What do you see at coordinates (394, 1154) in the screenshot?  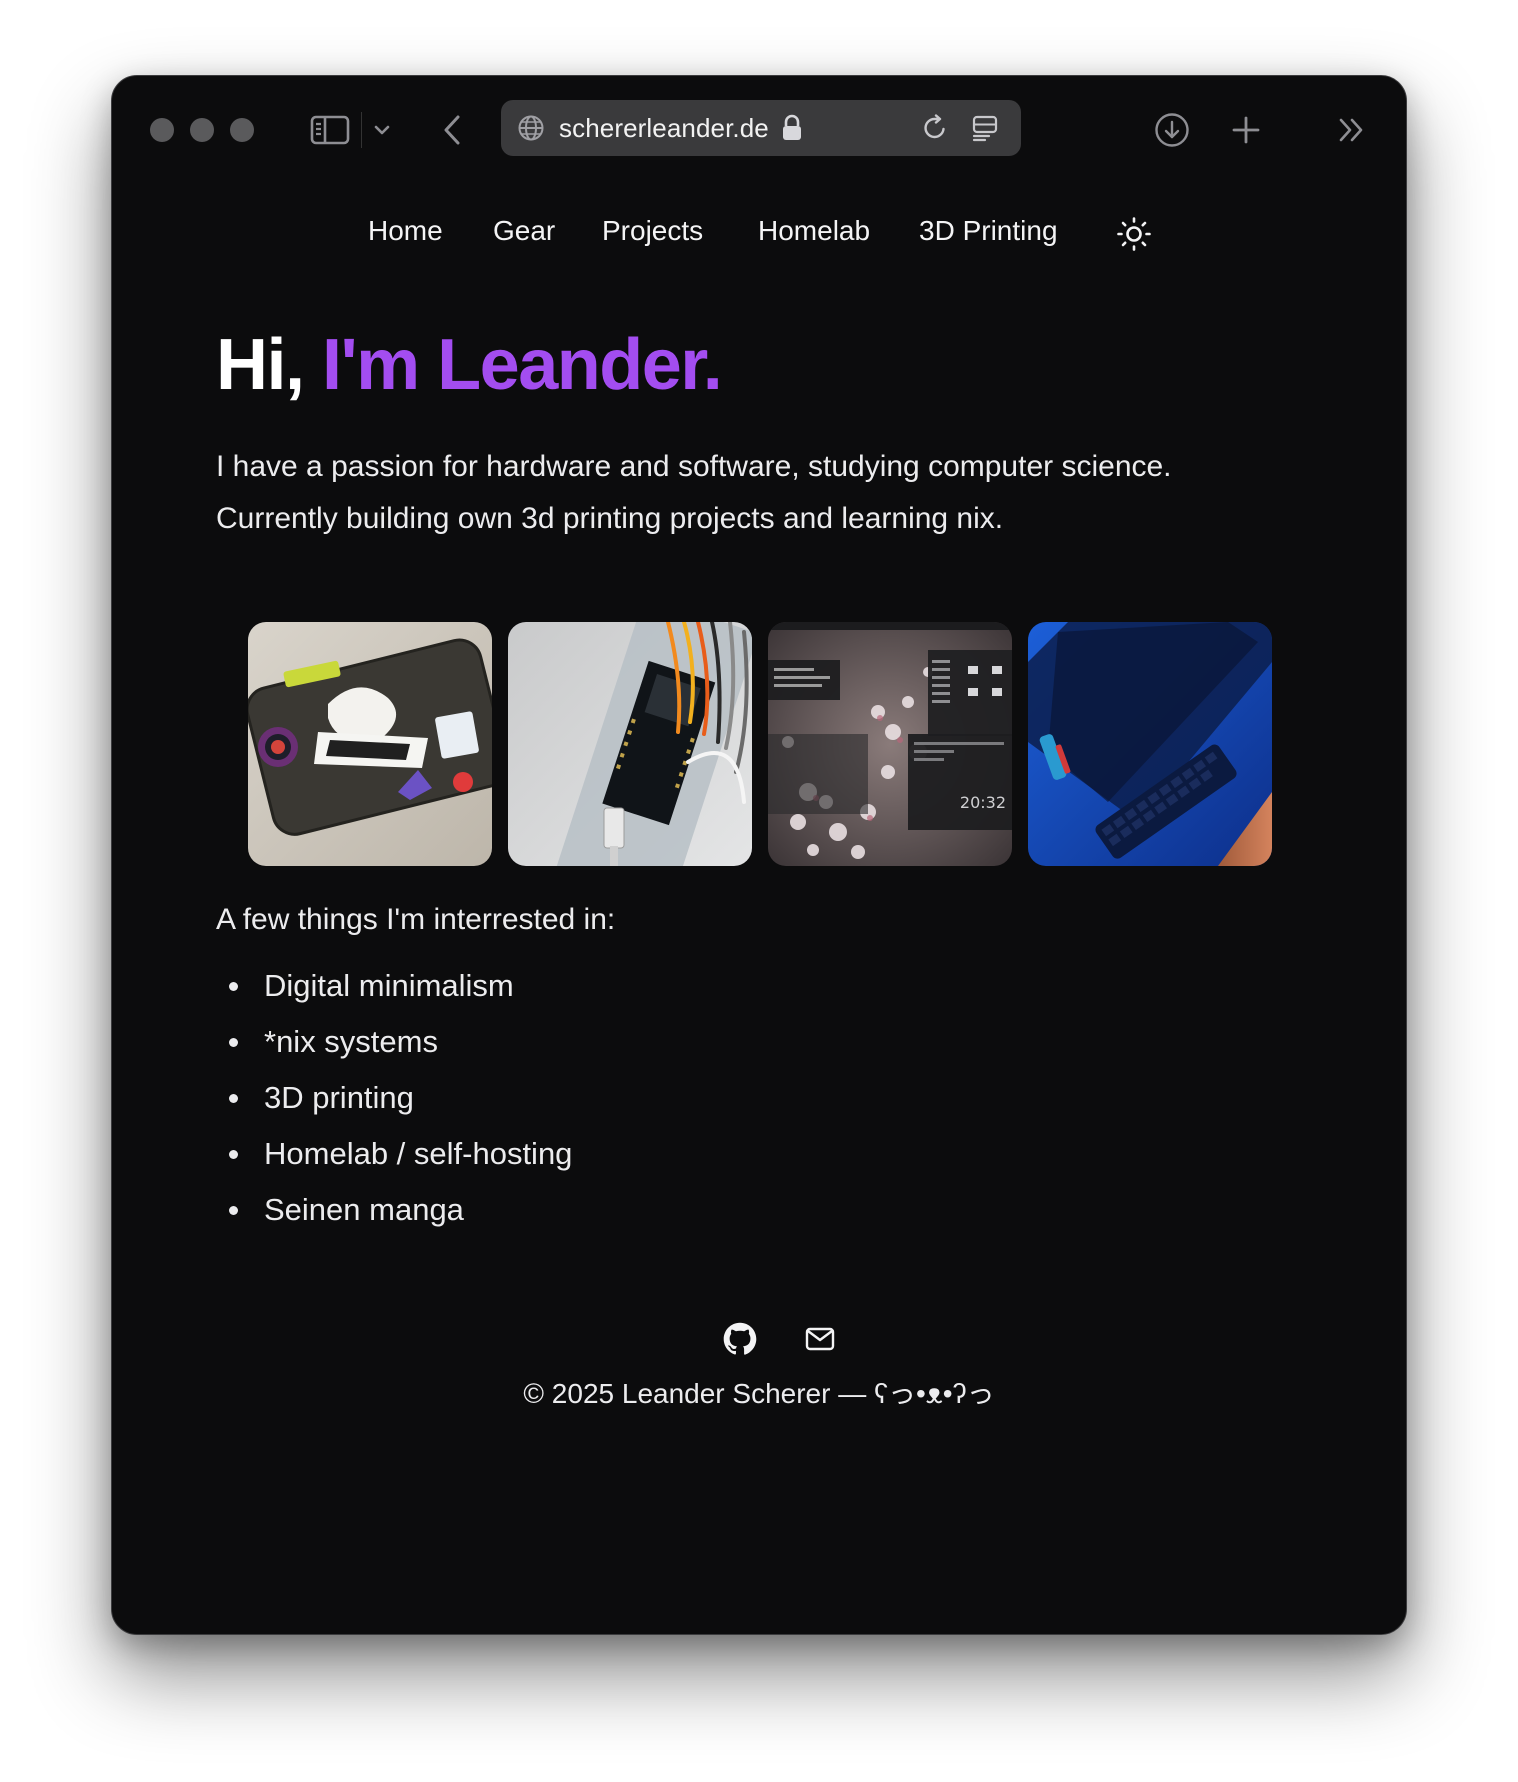 I see `list-item: Homelab / self-hosting` at bounding box center [394, 1154].